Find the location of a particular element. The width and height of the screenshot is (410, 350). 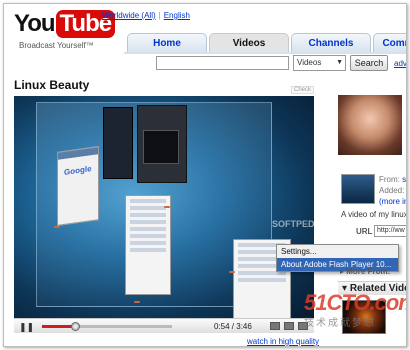

search-input is located at coordinates (222, 63).